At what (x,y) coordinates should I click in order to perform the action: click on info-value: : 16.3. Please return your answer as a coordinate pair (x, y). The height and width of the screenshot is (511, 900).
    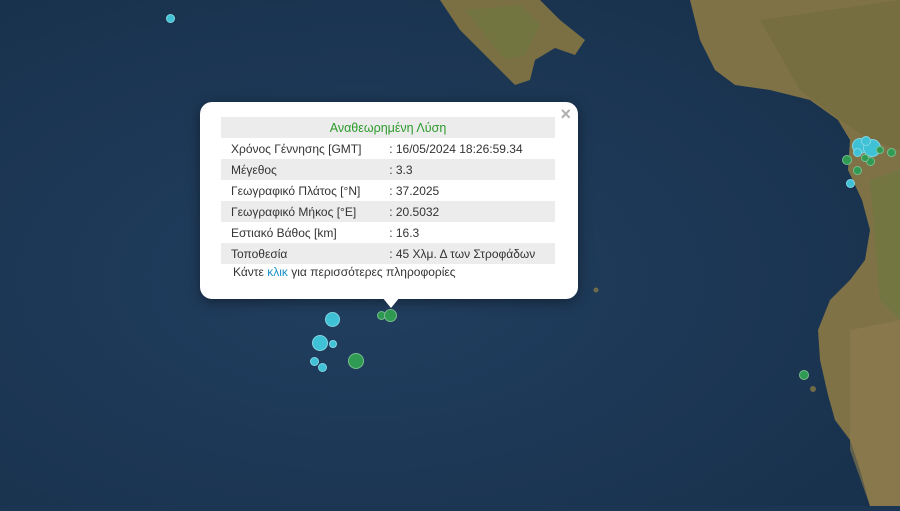
    Looking at the image, I should click on (404, 232).